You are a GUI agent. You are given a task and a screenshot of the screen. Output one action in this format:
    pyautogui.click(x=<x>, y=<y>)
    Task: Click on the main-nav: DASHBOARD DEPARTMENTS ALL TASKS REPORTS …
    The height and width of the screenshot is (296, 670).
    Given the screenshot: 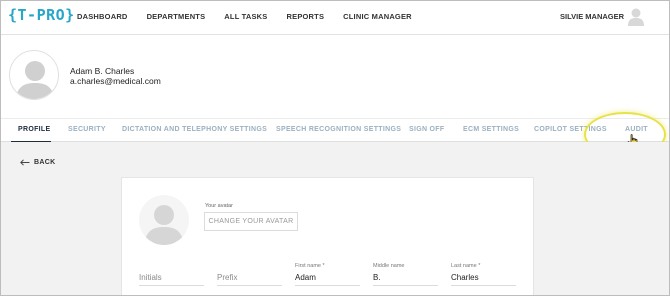 What is the action you would take?
    pyautogui.click(x=254, y=16)
    